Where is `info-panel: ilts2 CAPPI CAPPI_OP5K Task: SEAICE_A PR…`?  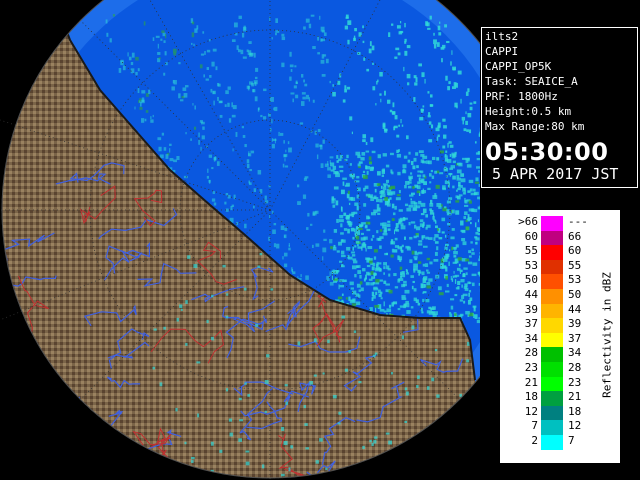
info-panel: ilts2 CAPPI CAPPI_OP5K Task: SEAICE_A PR… is located at coordinates (559, 107).